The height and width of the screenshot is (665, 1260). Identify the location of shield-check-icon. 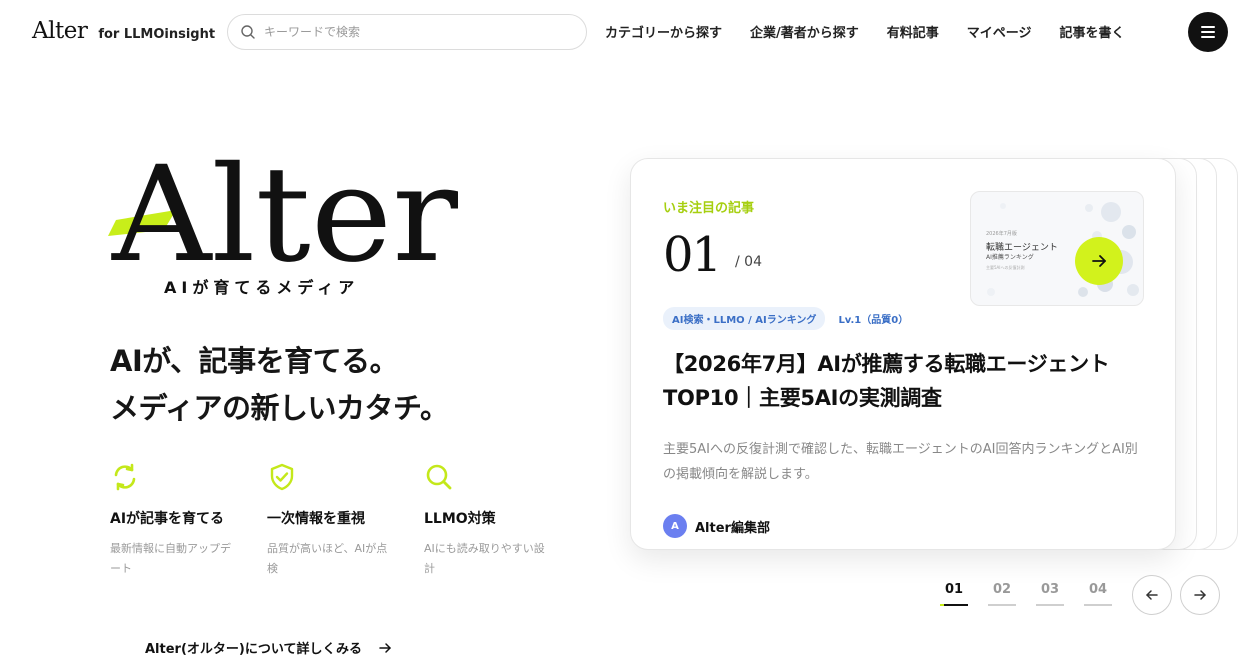
(282, 477).